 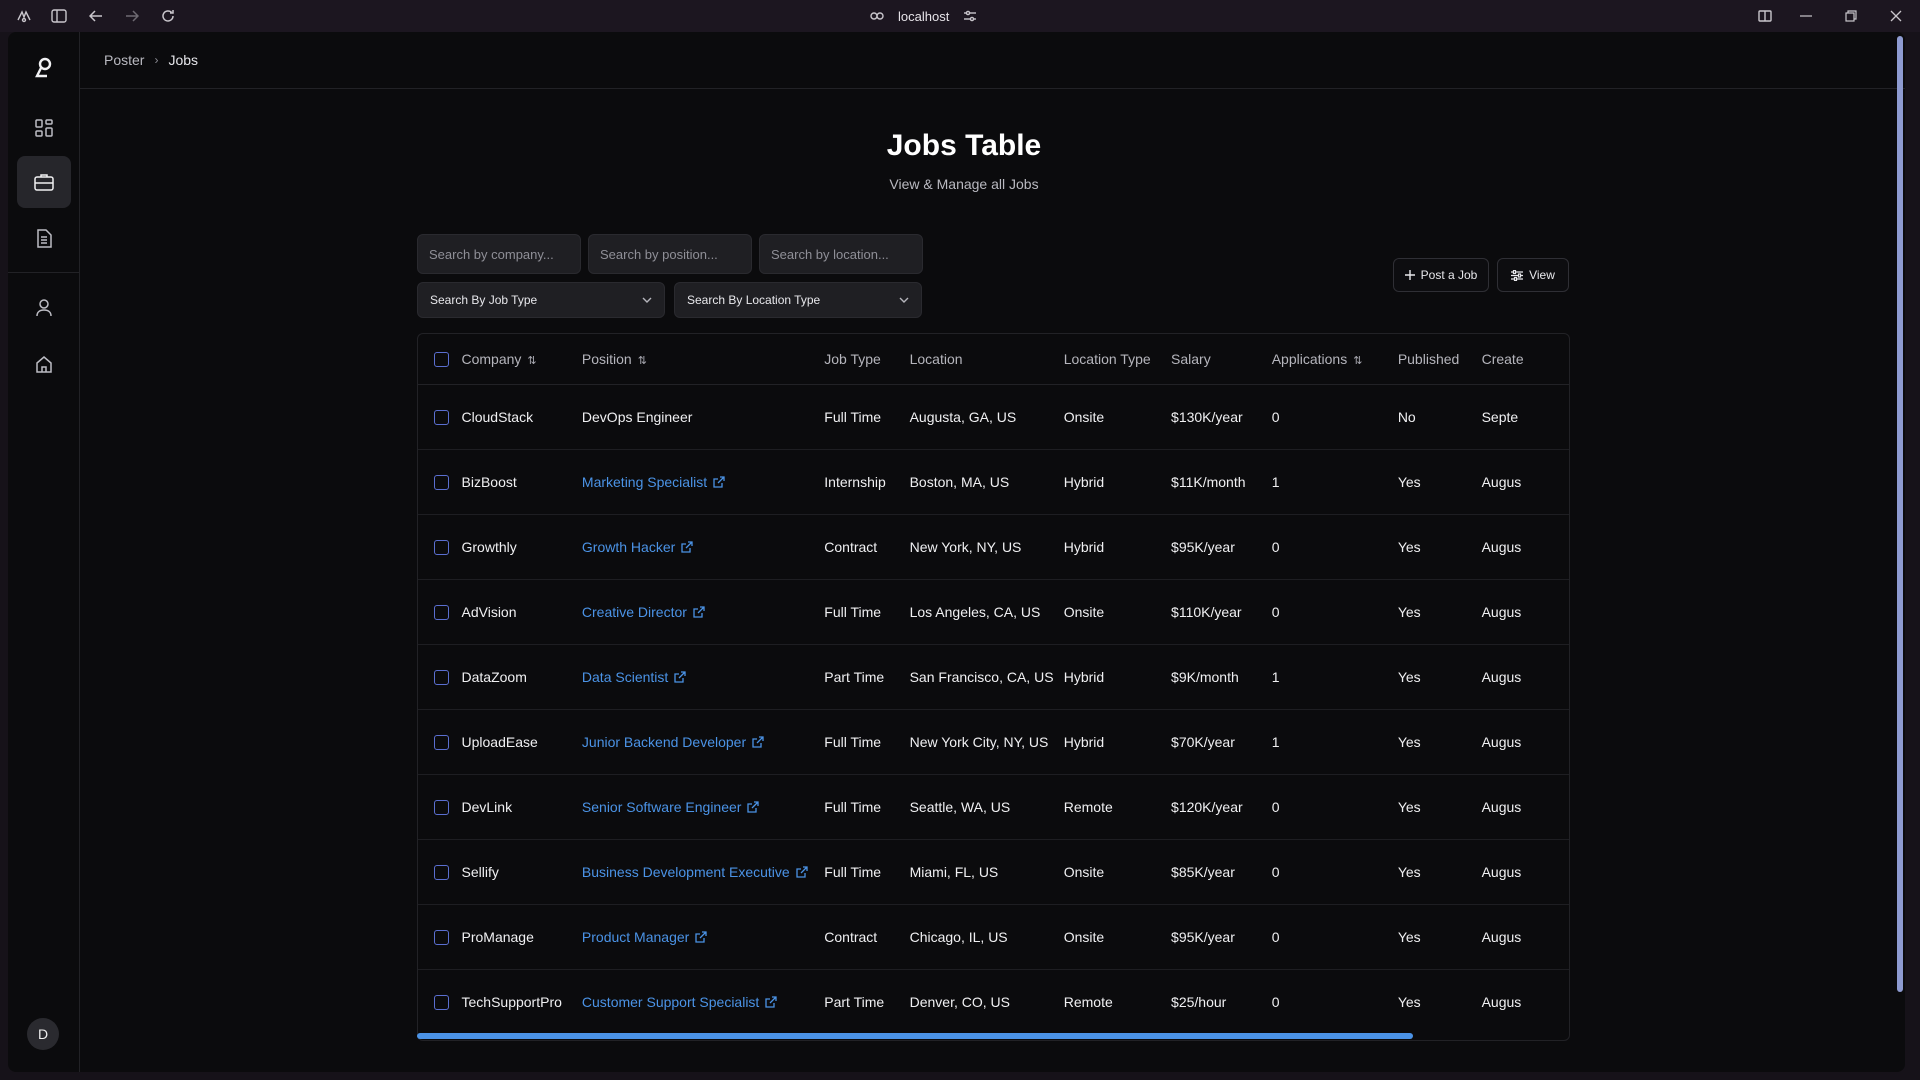 What do you see at coordinates (1334, 359) in the screenshot?
I see `column-header-applications: Applications ⇅` at bounding box center [1334, 359].